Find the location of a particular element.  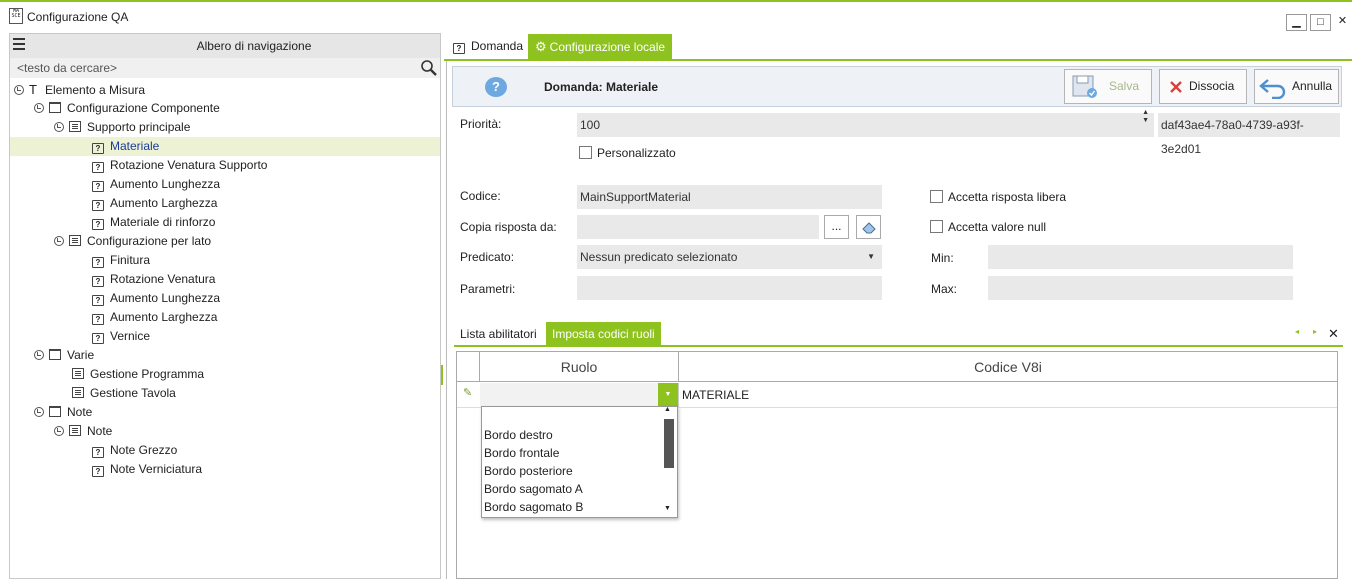

predicato-value: Nessun predicato selezionato is located at coordinates (659, 257).